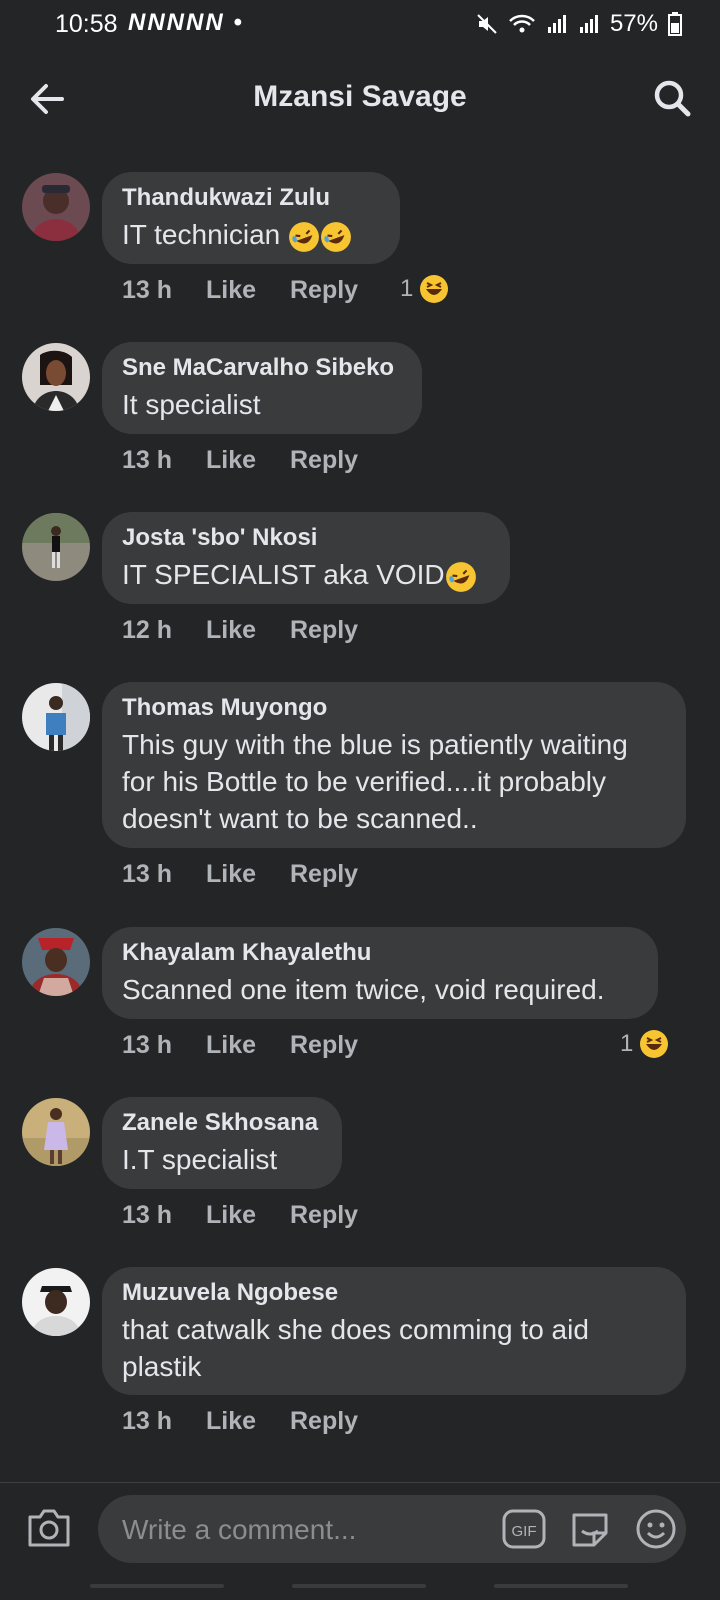 The width and height of the screenshot is (720, 1600). I want to click on camera-icon, so click(49, 1528).